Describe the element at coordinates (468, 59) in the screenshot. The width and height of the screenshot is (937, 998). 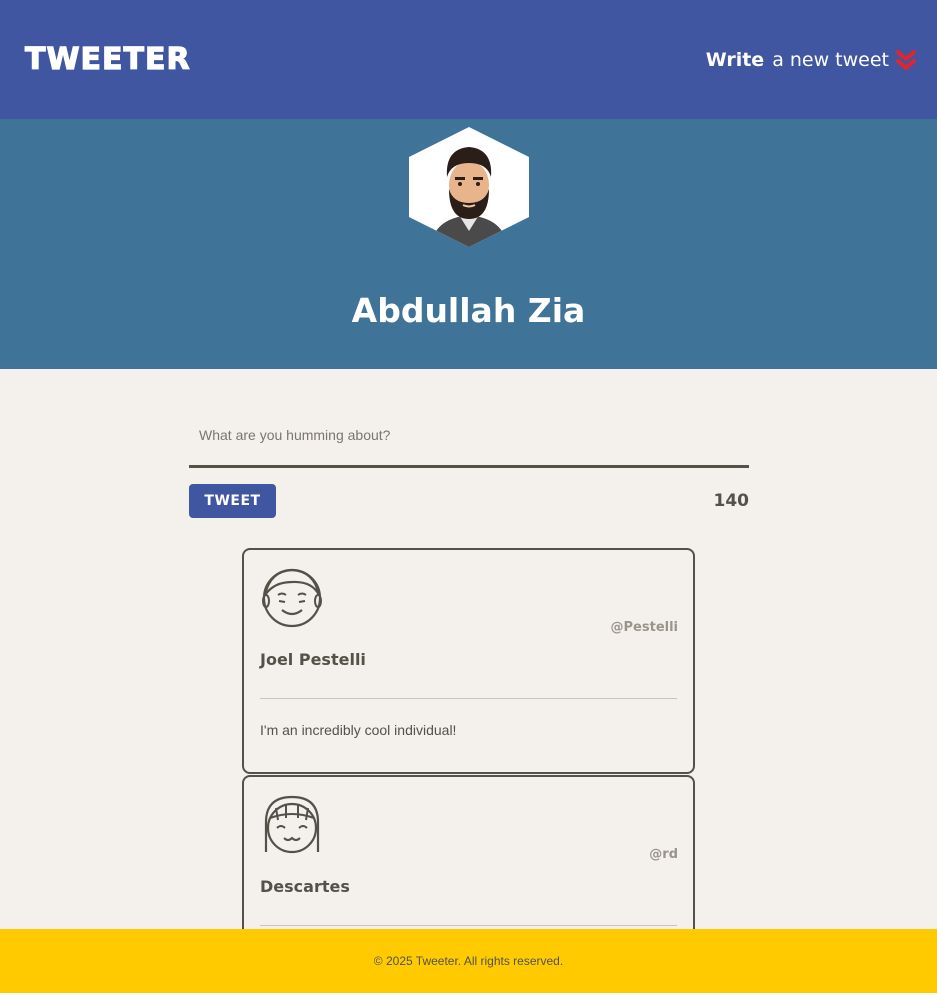
I see `top-nav: TWEETER Write a new tweet` at that location.